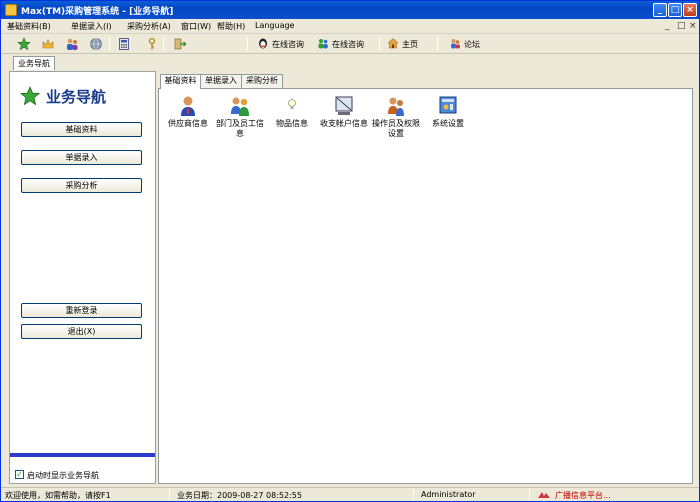 This screenshot has width=700, height=502. I want to click on key-icon, so click(152, 44).